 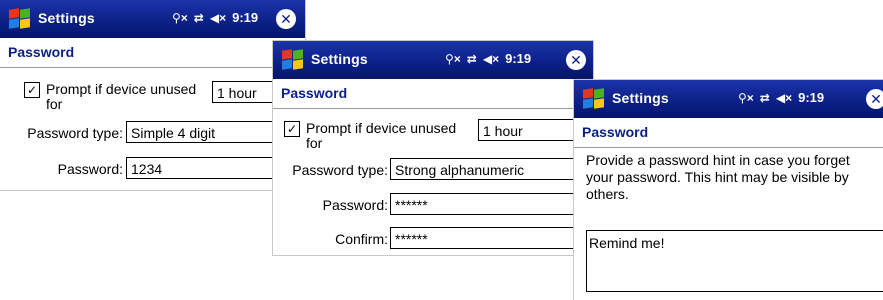 What do you see at coordinates (533, 130) in the screenshot?
I see `timeout-dropdown: 1 hour ▼` at bounding box center [533, 130].